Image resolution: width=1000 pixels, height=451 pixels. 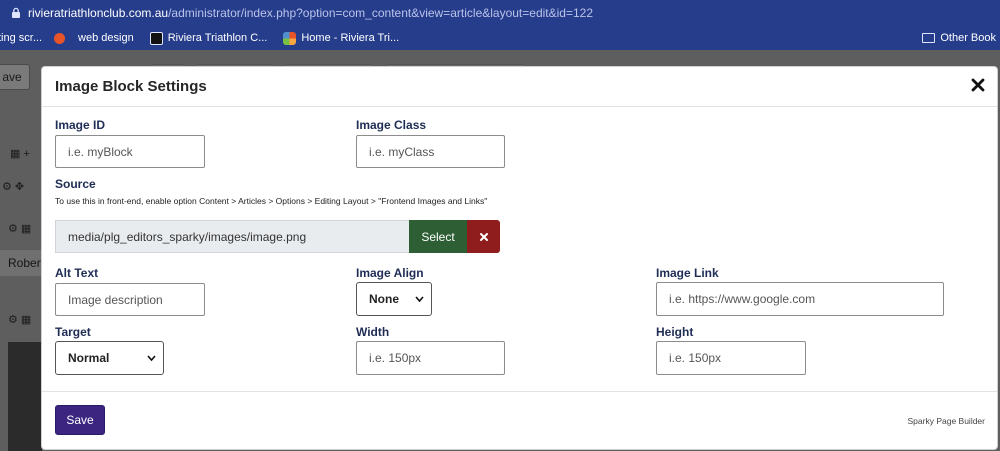 What do you see at coordinates (390, 273) in the screenshot?
I see `image-align-label: Image Align` at bounding box center [390, 273].